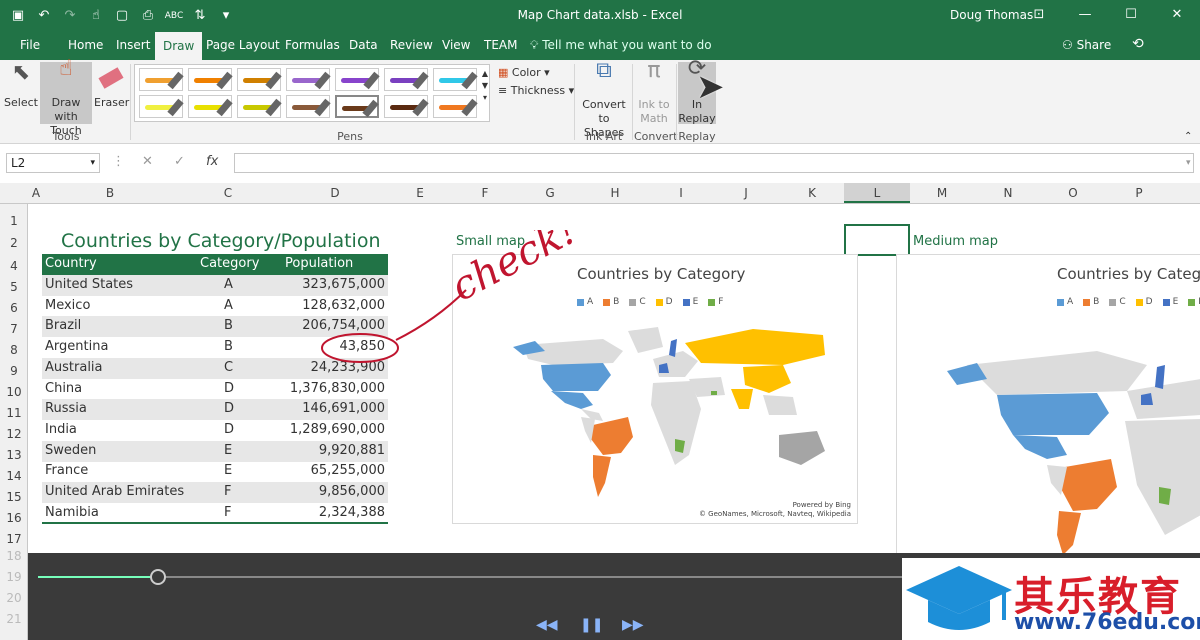 The height and width of the screenshot is (640, 1200). What do you see at coordinates (14, 413) in the screenshot?
I see `row-header: 11` at bounding box center [14, 413].